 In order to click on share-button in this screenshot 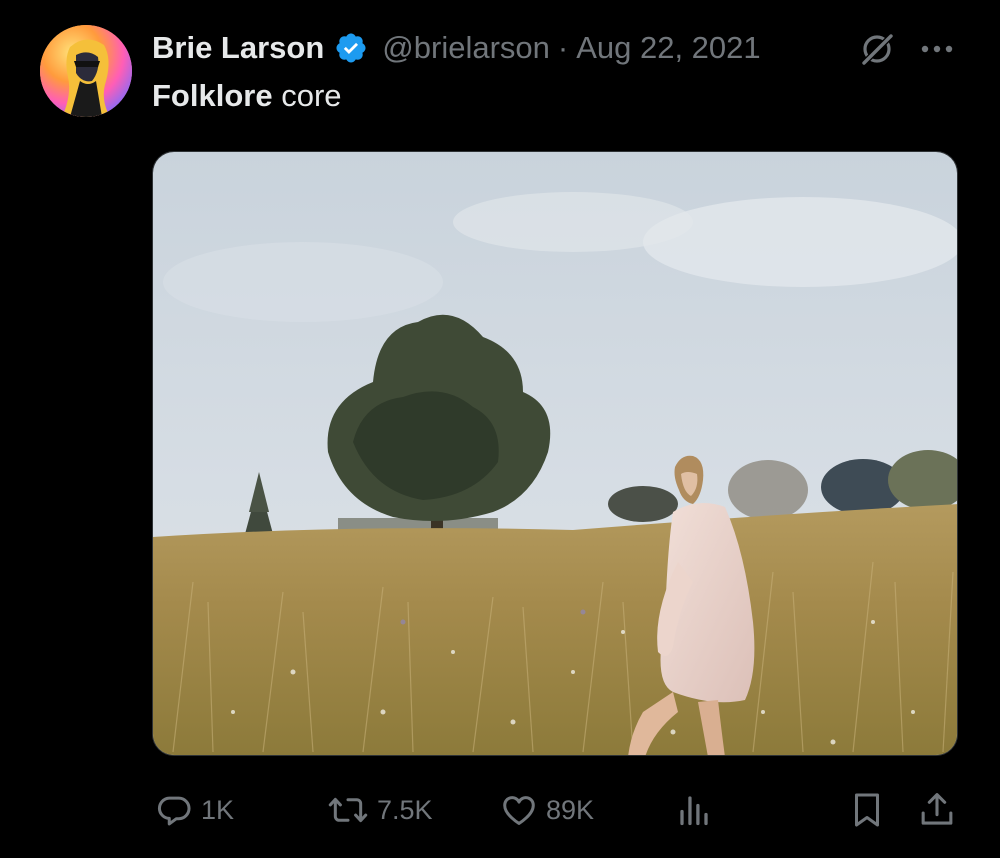, I will do `click(937, 810)`.